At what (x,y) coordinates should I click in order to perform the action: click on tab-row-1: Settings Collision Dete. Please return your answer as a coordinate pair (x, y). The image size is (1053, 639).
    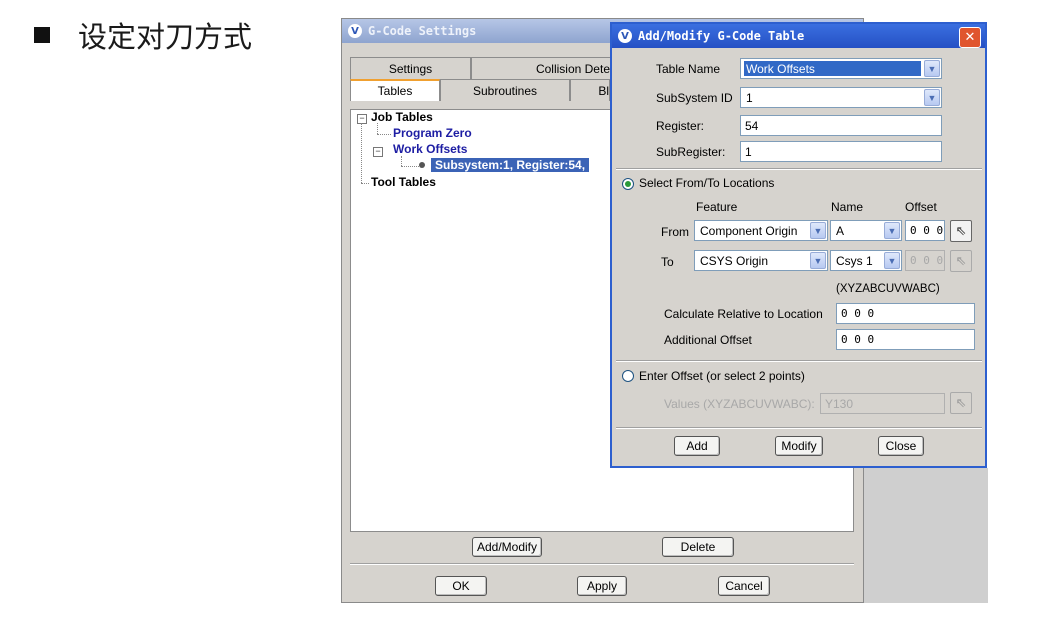
    Looking at the image, I should click on (480, 68).